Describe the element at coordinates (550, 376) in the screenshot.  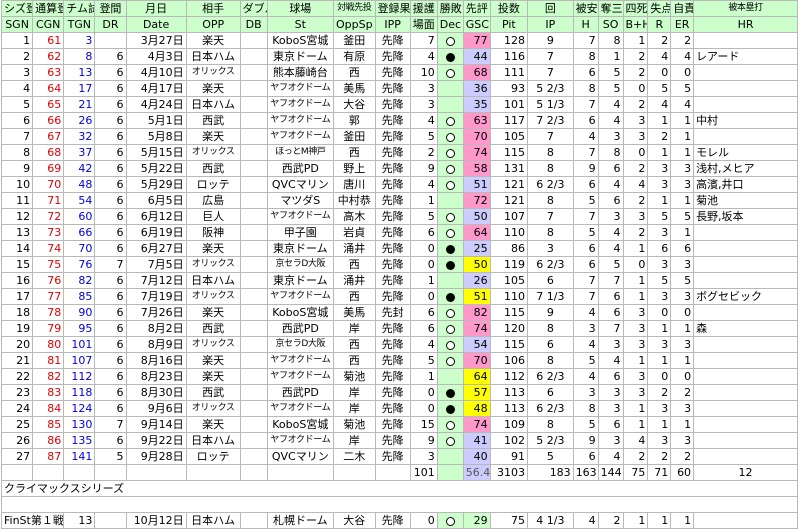
I see `cell-ip: 6 2/3` at that location.